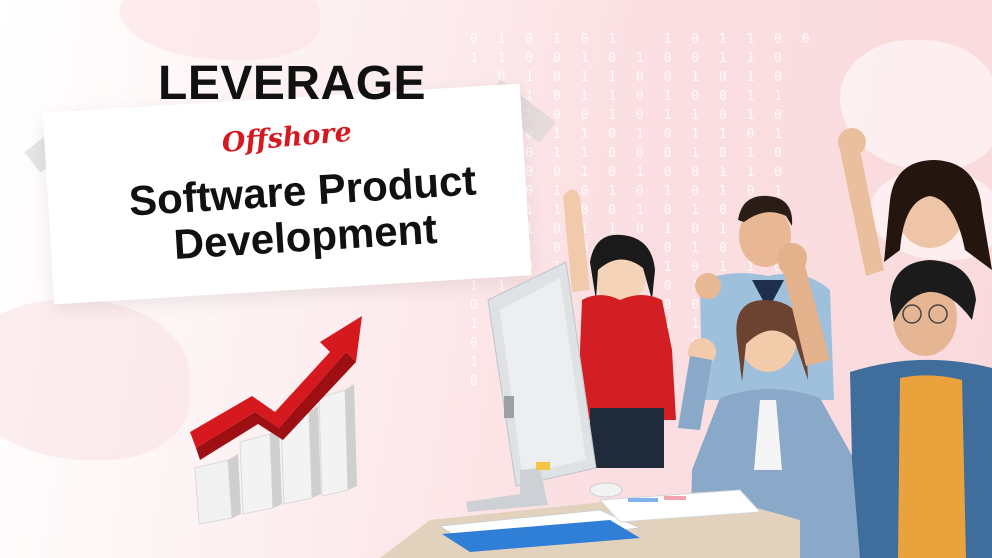 Image resolution: width=992 pixels, height=558 pixels. I want to click on growth-chart-arrow-icon, so click(276, 420).